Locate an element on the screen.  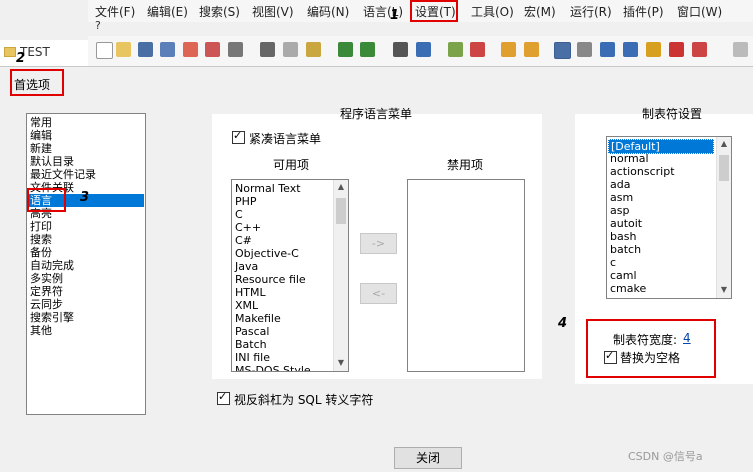
language-menu-title: 程序语言菜单 is located at coordinates (376, 114).